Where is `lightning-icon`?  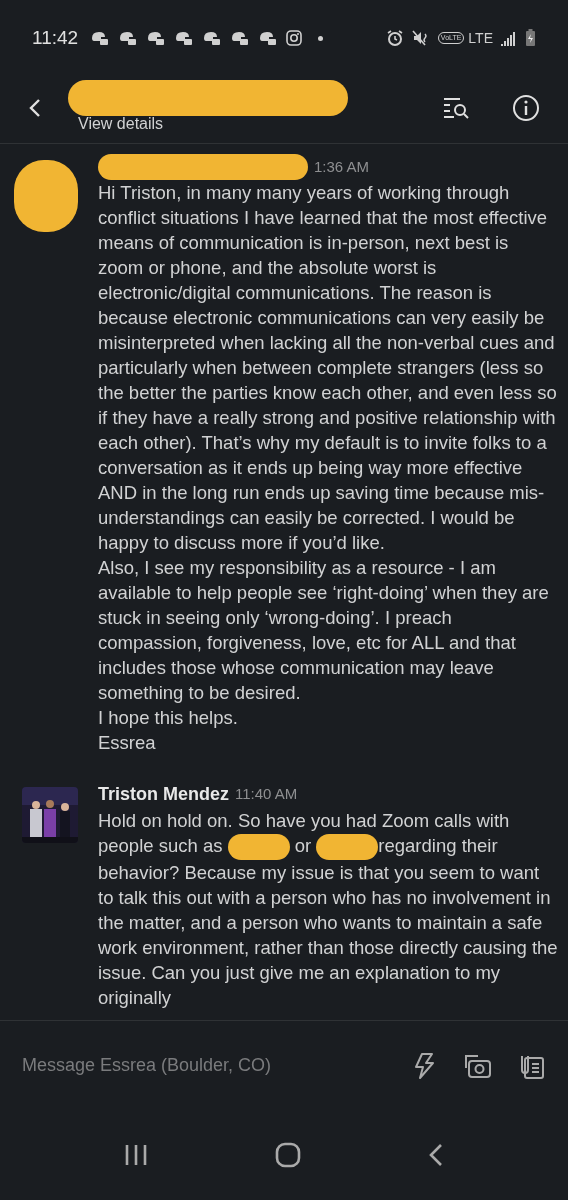 lightning-icon is located at coordinates (424, 1065).